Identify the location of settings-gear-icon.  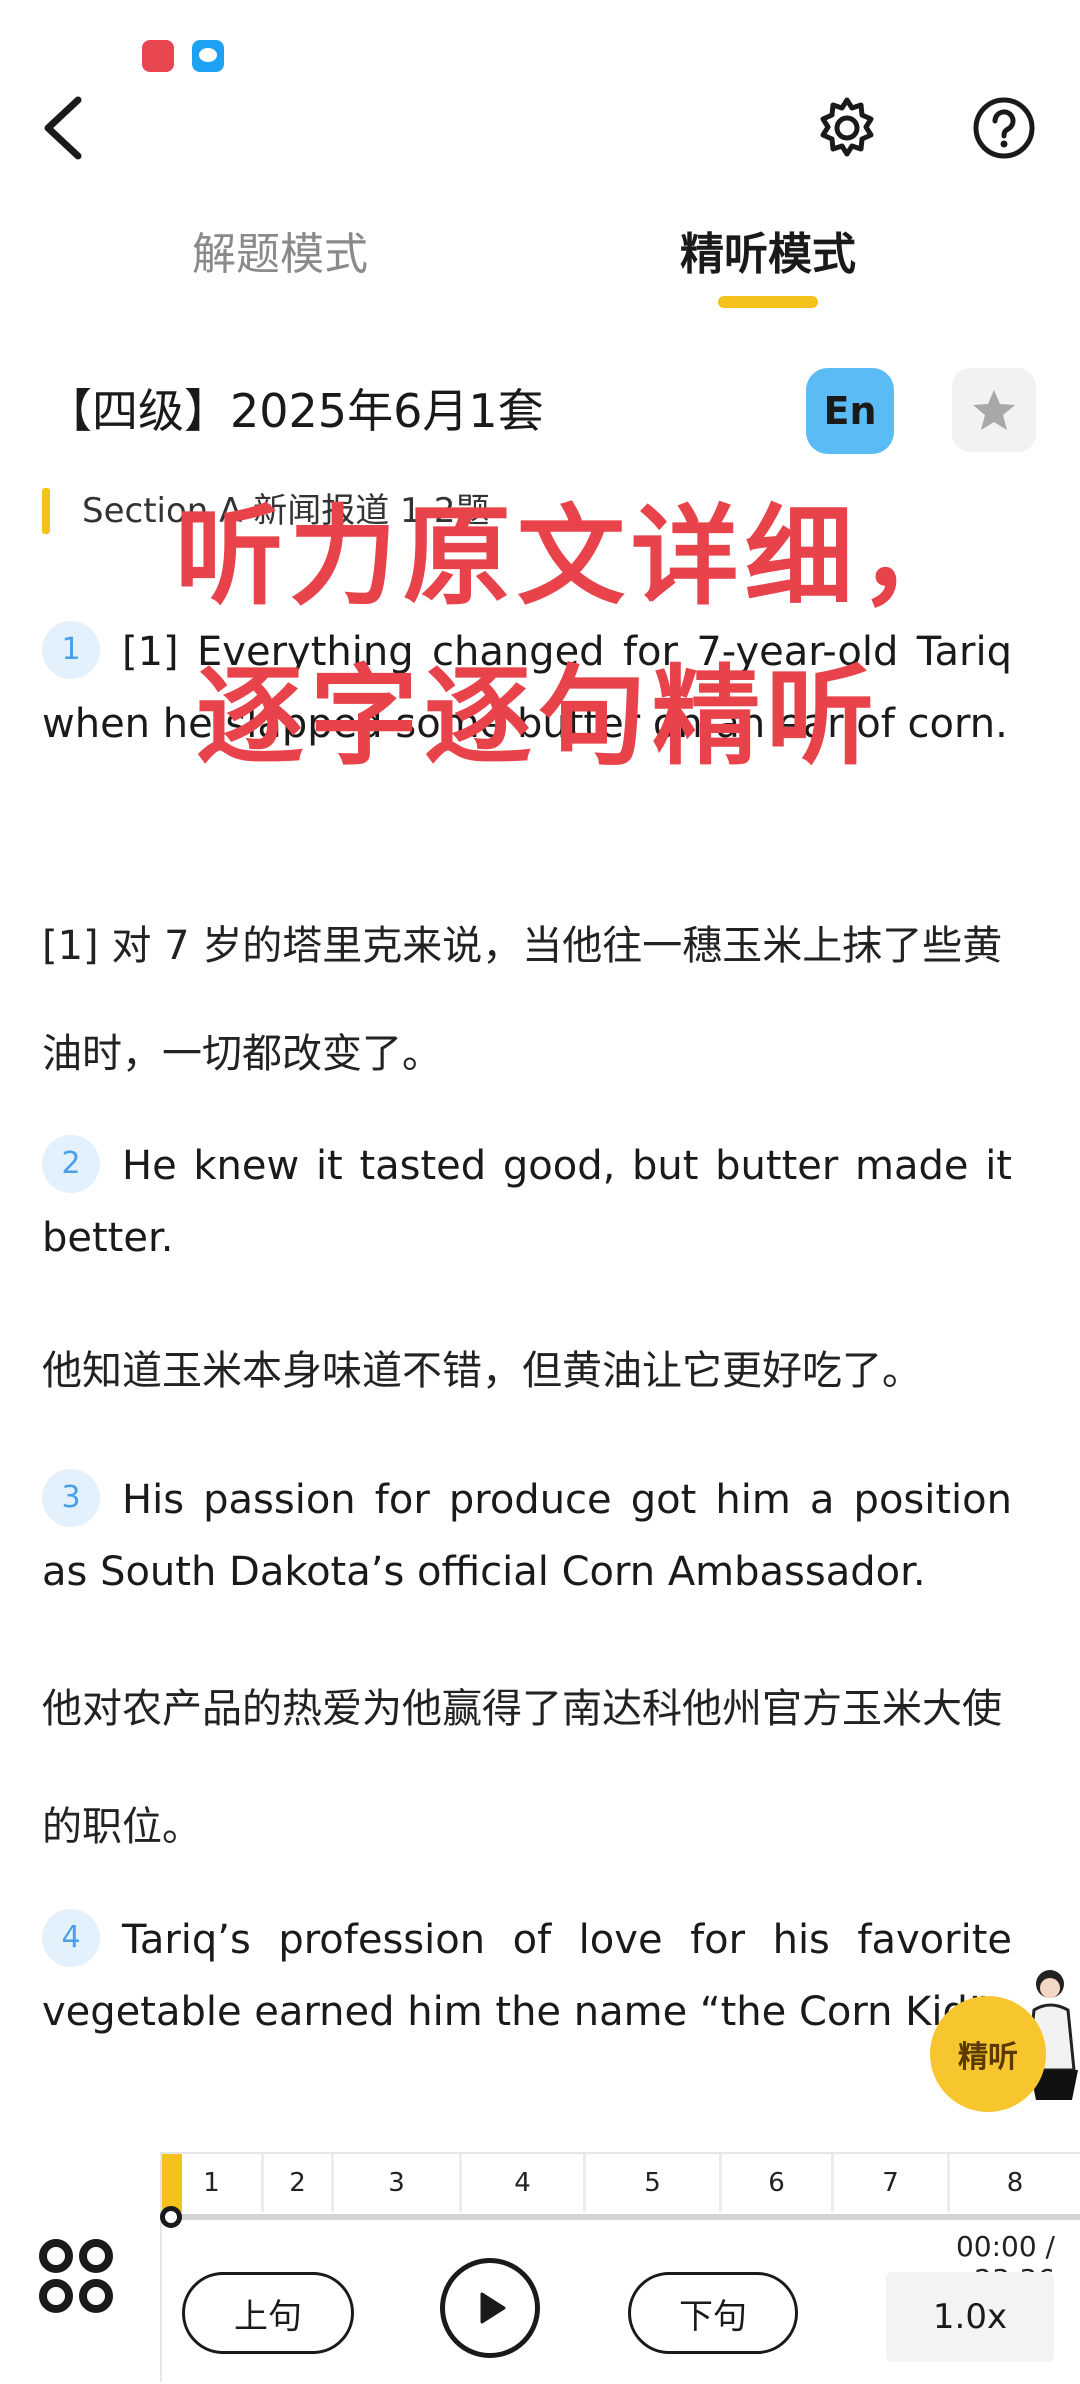
(847, 128).